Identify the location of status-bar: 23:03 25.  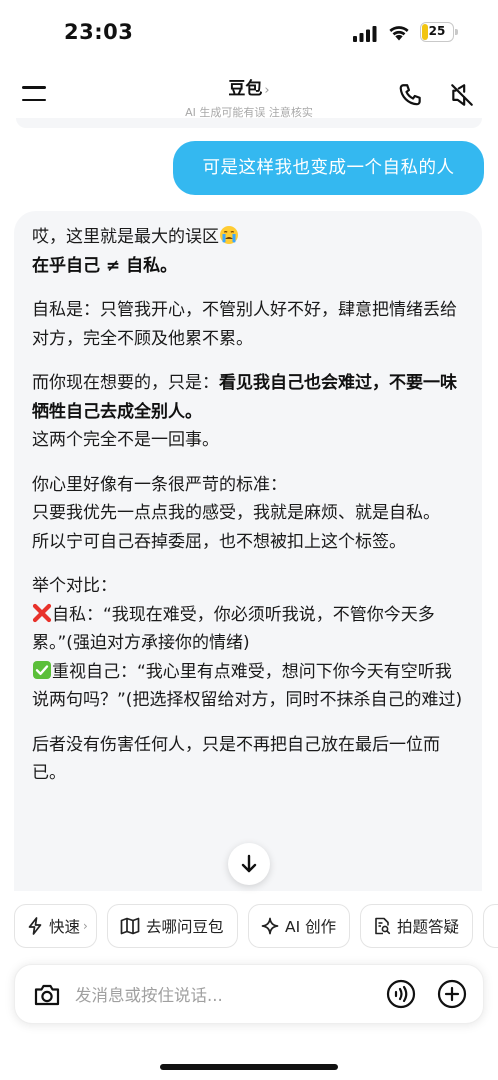
(249, 33).